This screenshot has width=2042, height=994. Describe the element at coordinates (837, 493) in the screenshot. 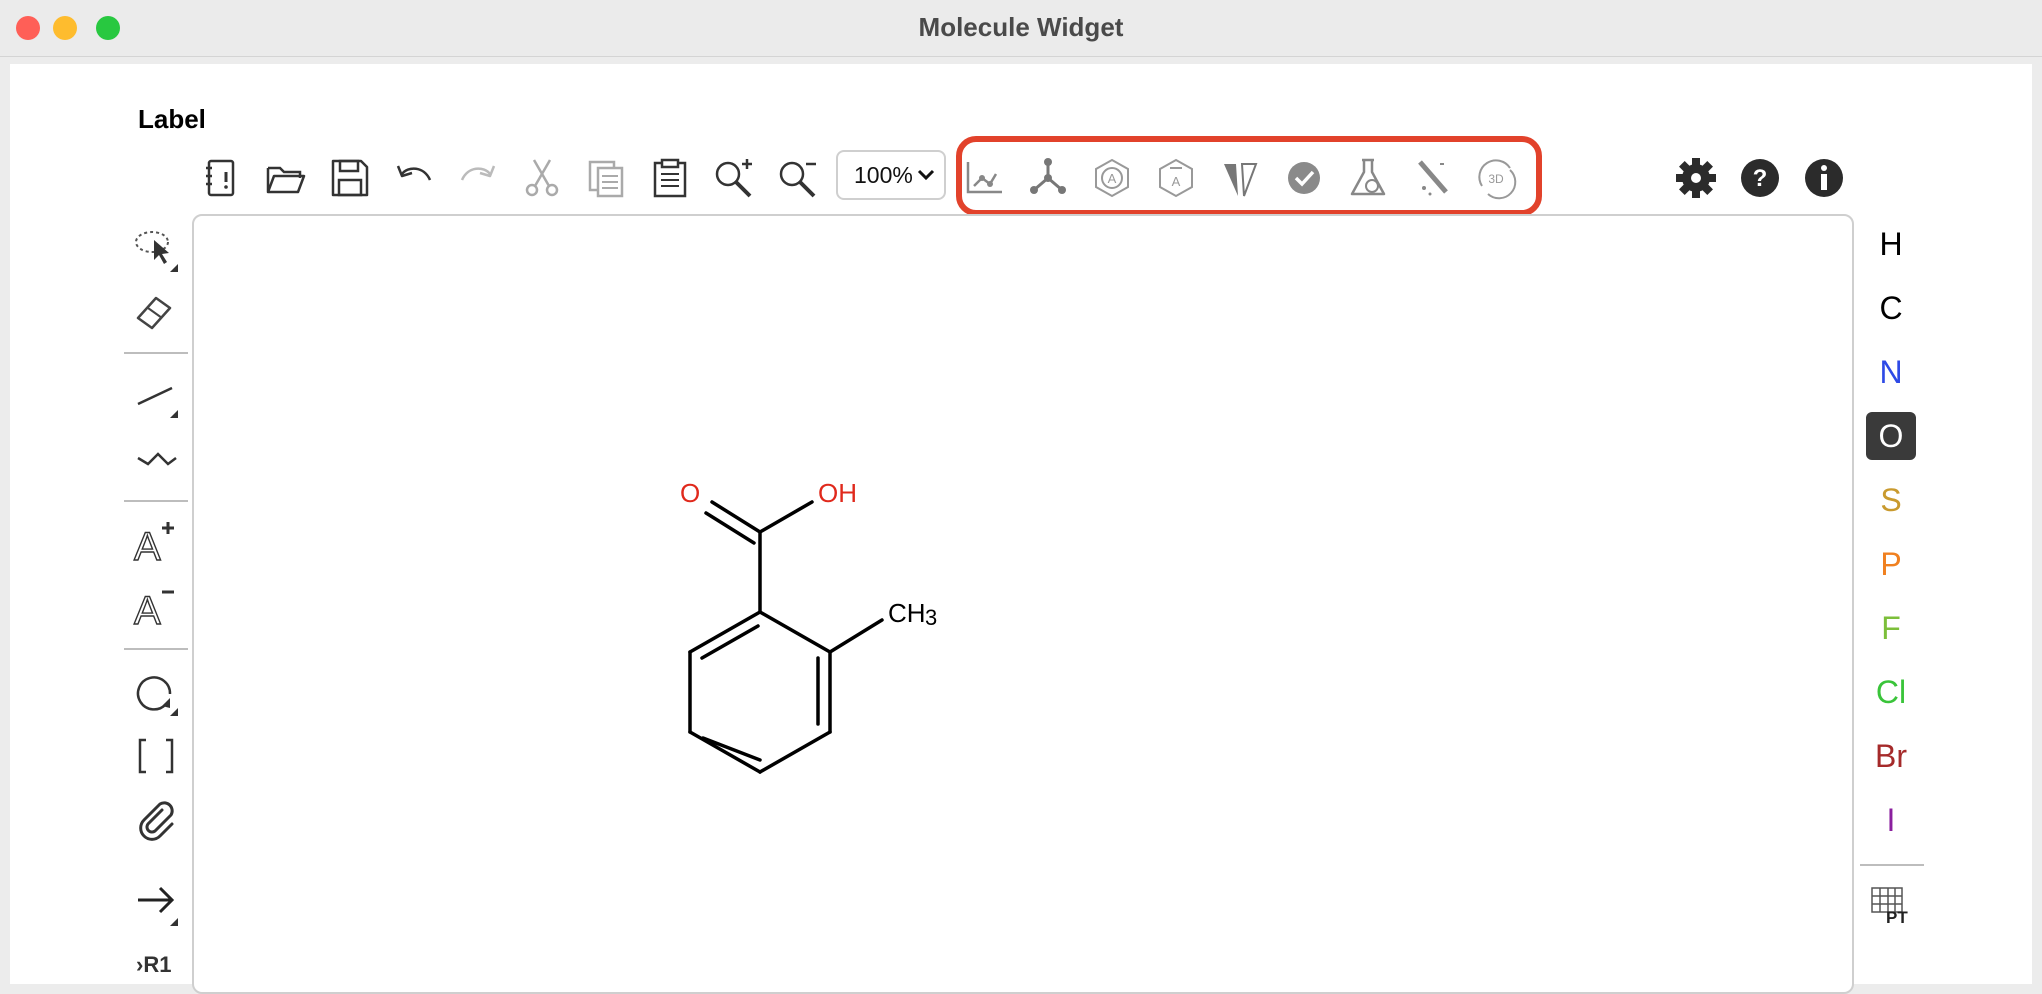

I see `hydroxyl-label: OH` at that location.